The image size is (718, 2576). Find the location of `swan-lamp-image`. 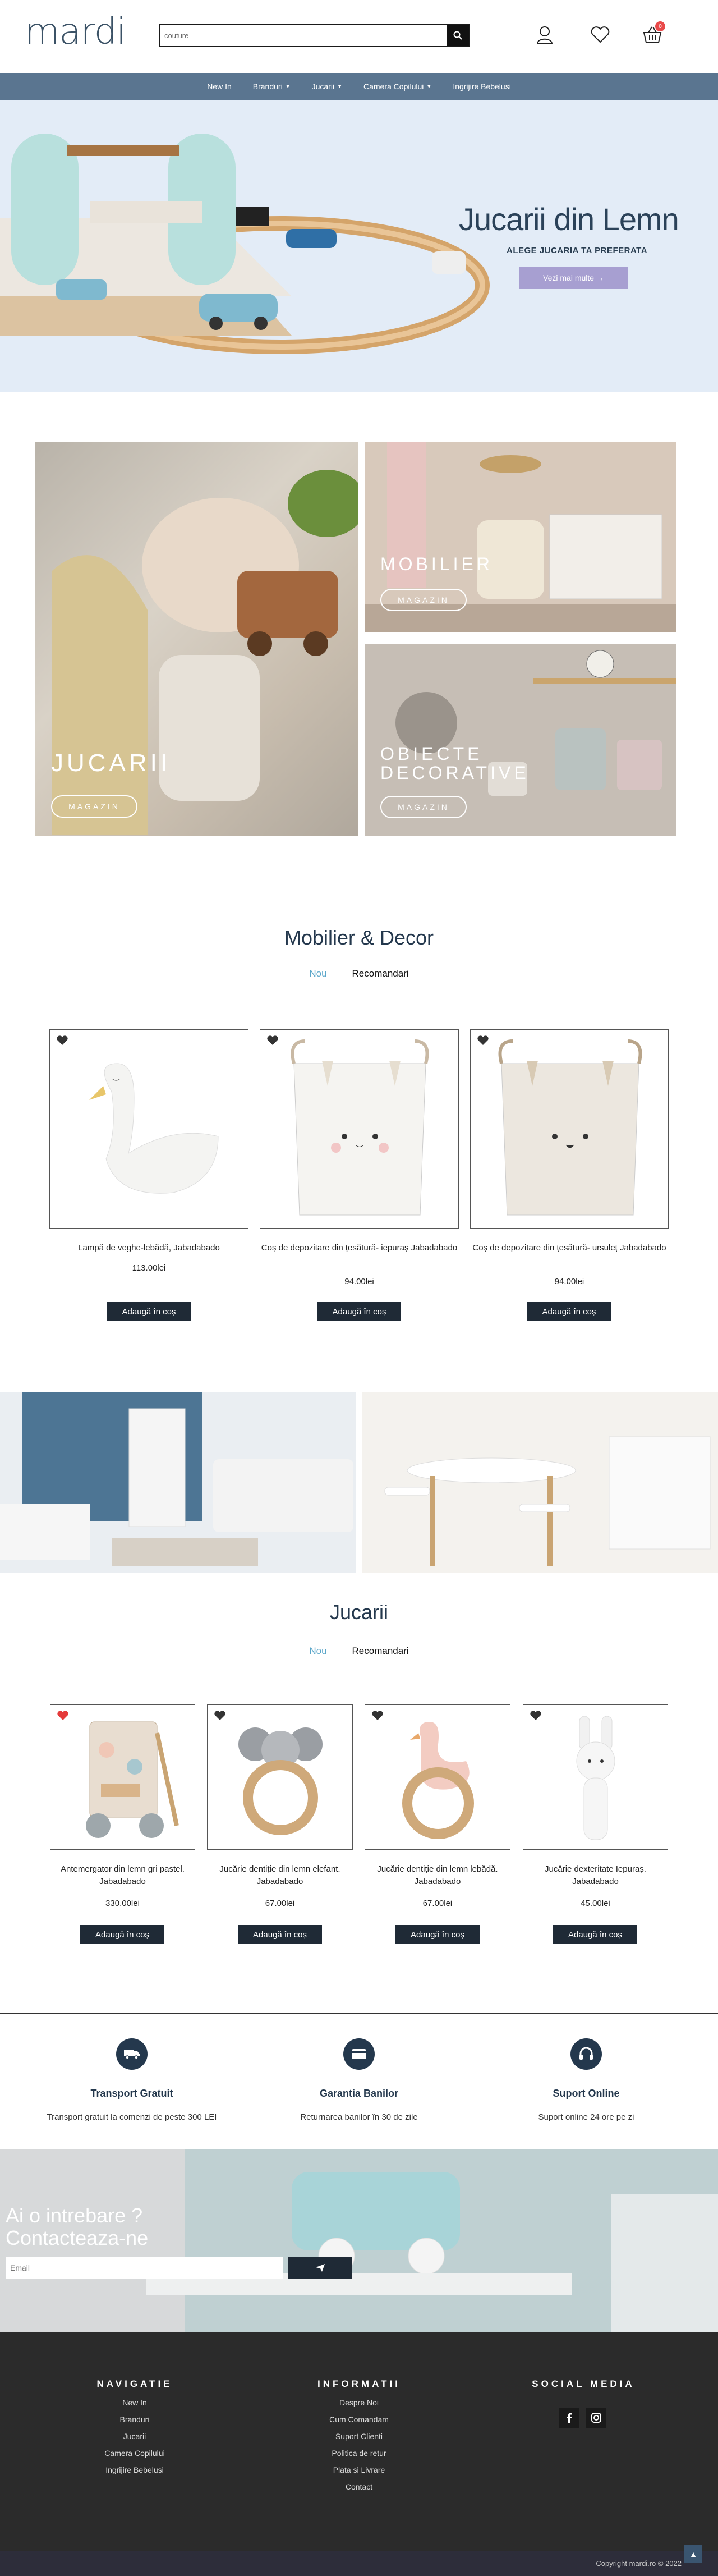

swan-lamp-image is located at coordinates (154, 1128).